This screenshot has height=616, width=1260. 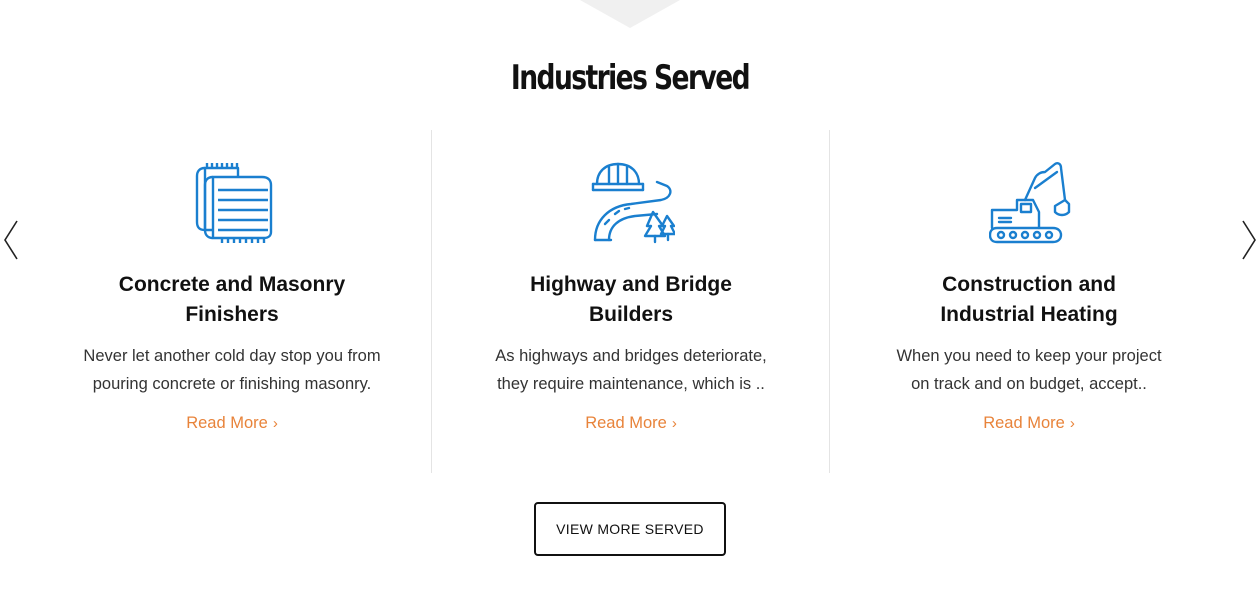 I want to click on excavator-icon, so click(x=1030, y=203).